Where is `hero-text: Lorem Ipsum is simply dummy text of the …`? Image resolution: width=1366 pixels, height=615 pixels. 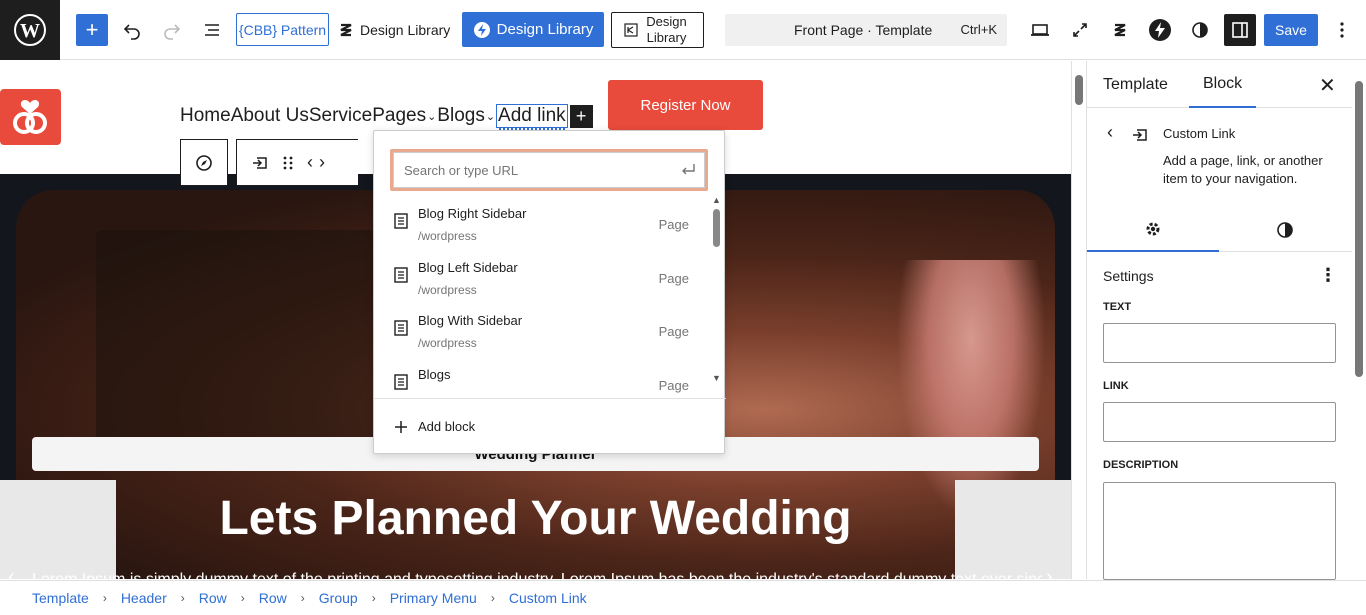 hero-text: Lorem Ipsum is simply dummy text of the … is located at coordinates (537, 575).